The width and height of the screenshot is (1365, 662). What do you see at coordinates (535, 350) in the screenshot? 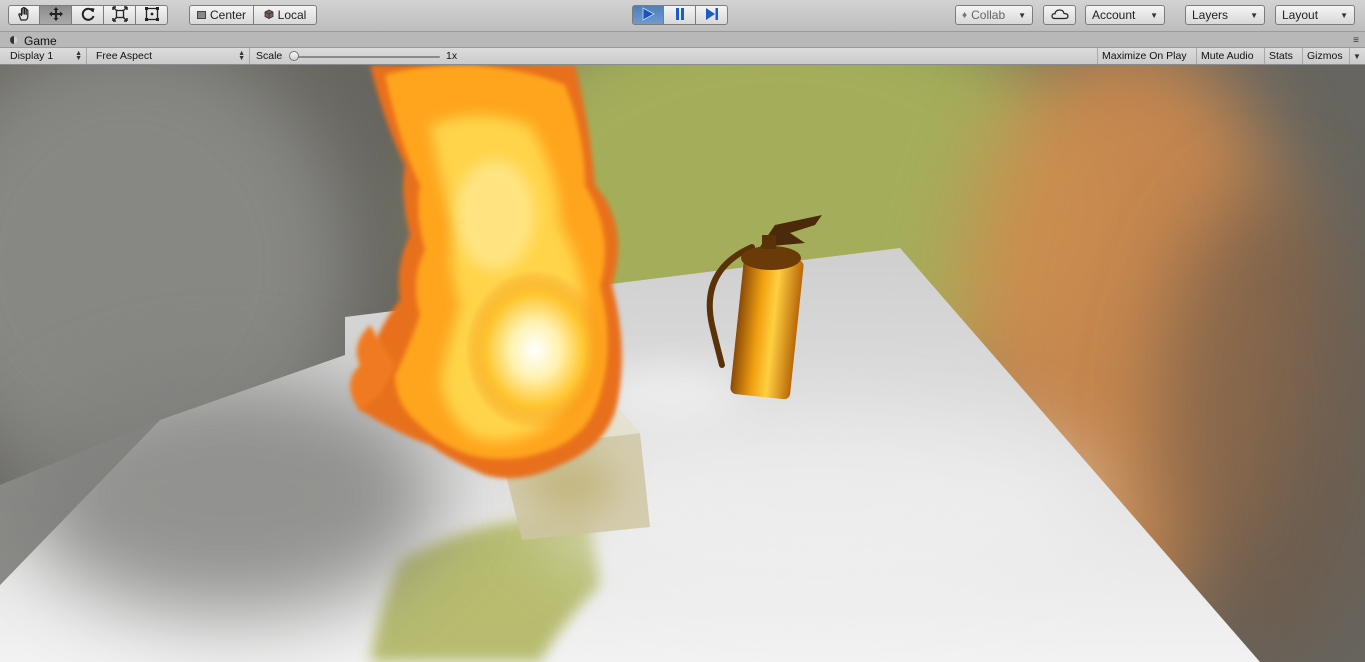
I see `fire-core` at bounding box center [535, 350].